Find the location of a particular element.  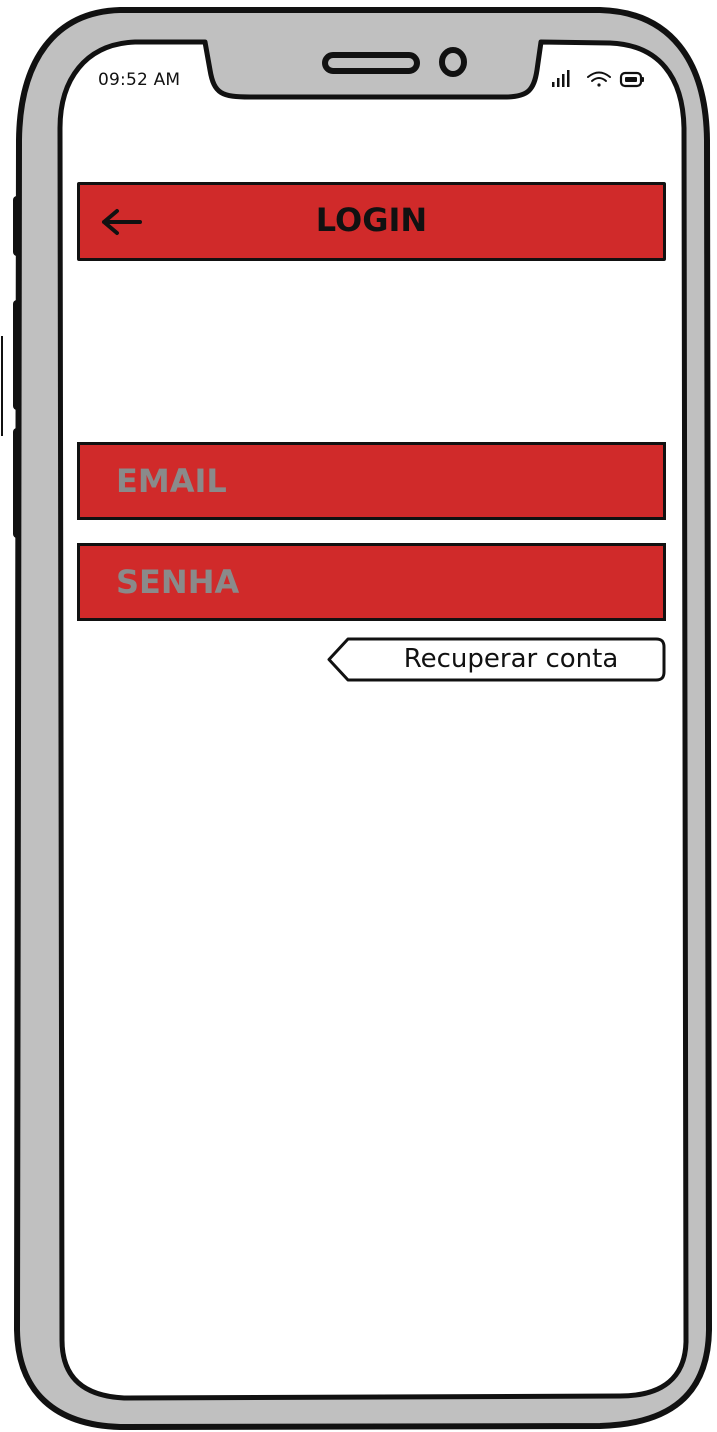

status-icons is located at coordinates (598, 79).